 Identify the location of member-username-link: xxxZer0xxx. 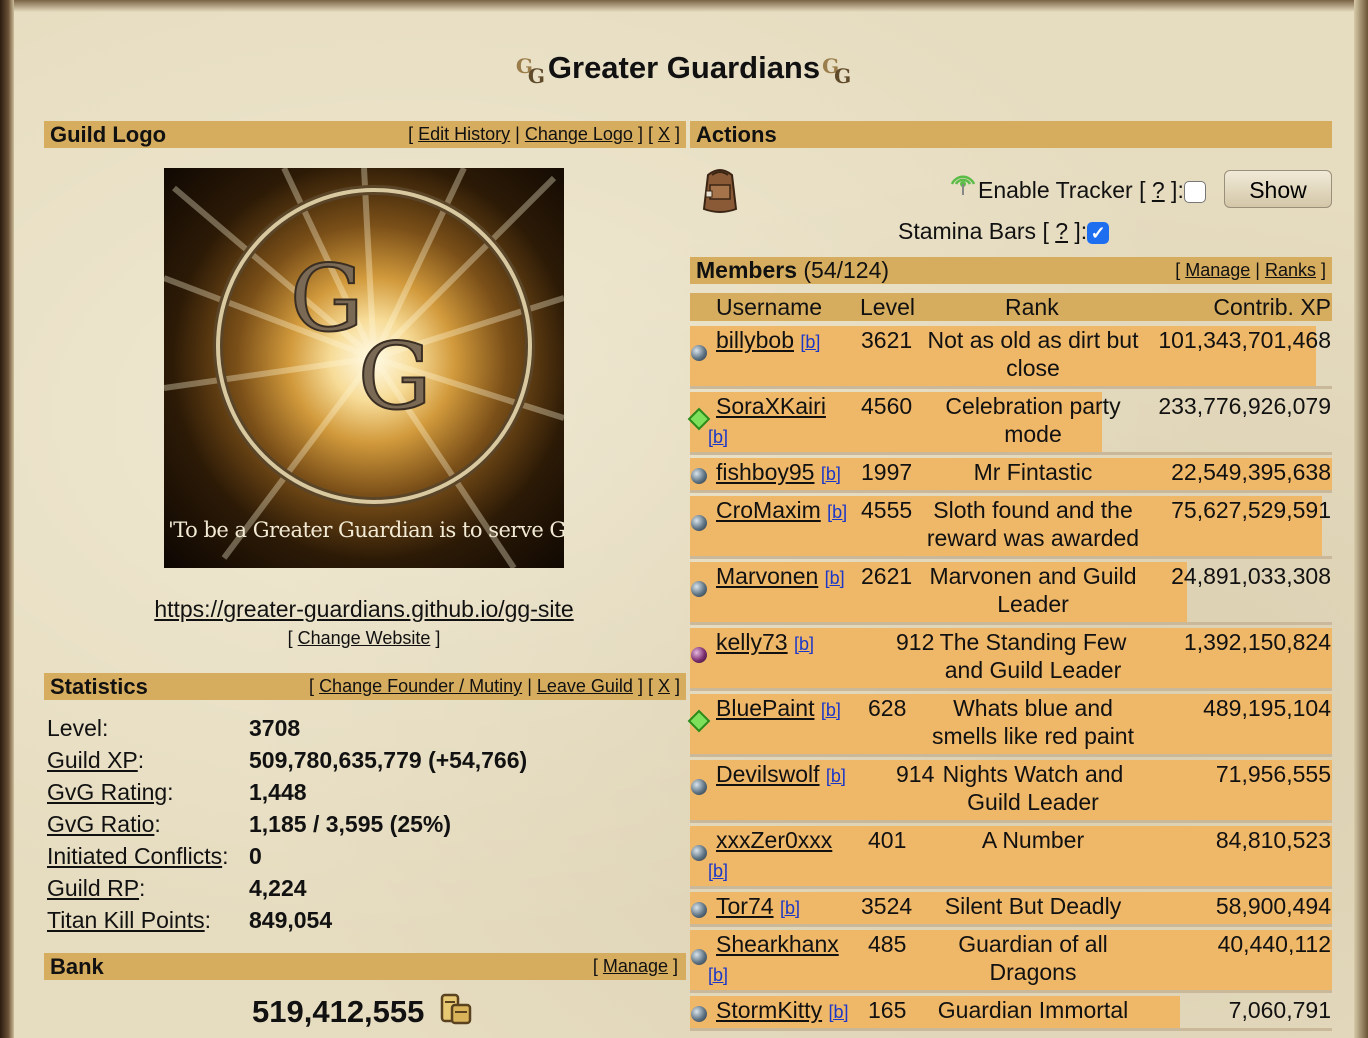
(774, 840).